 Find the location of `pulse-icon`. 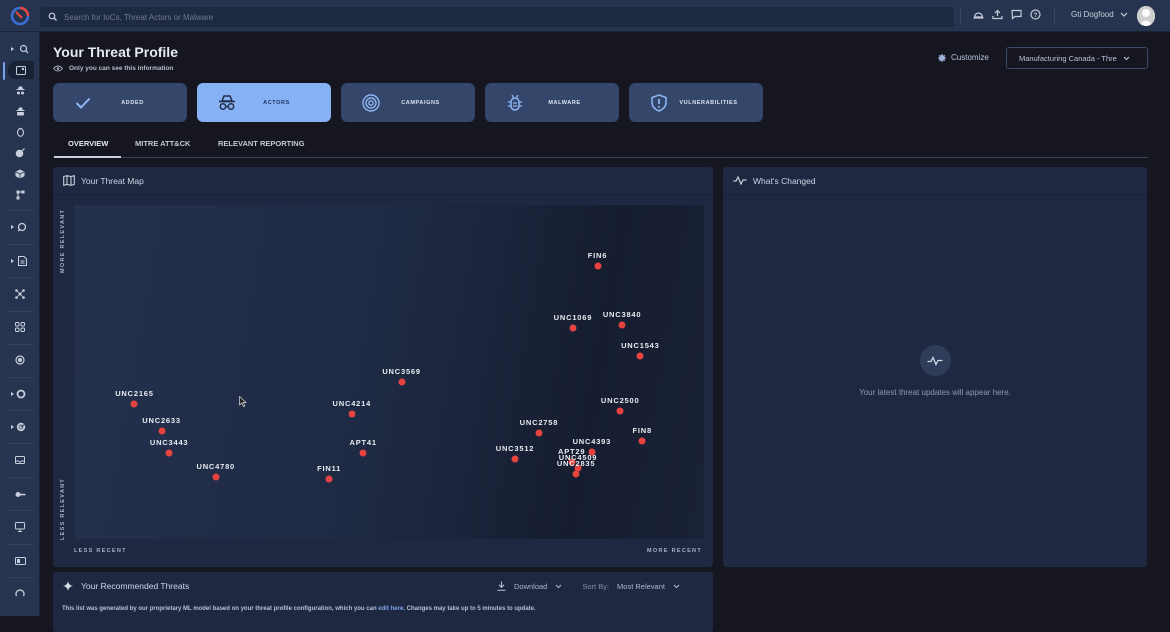

pulse-icon is located at coordinates (935, 360).